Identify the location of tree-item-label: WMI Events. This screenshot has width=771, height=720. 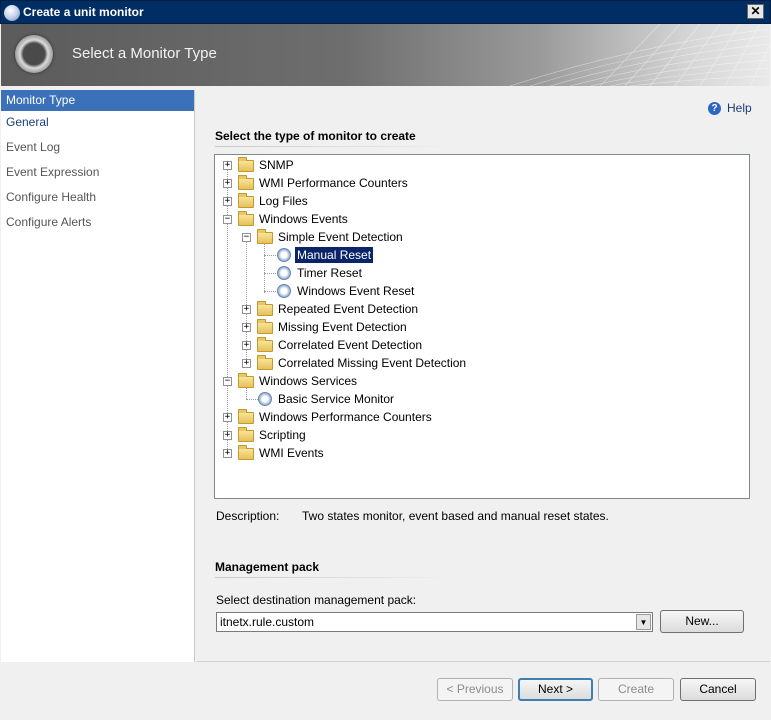
(291, 453).